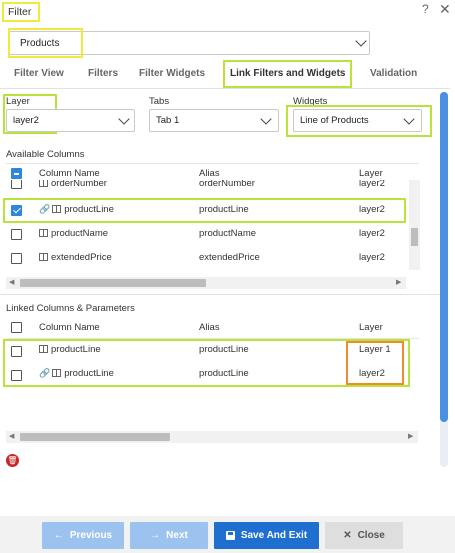  What do you see at coordinates (155, 535) in the screenshot?
I see `arrow-right-icon: →` at bounding box center [155, 535].